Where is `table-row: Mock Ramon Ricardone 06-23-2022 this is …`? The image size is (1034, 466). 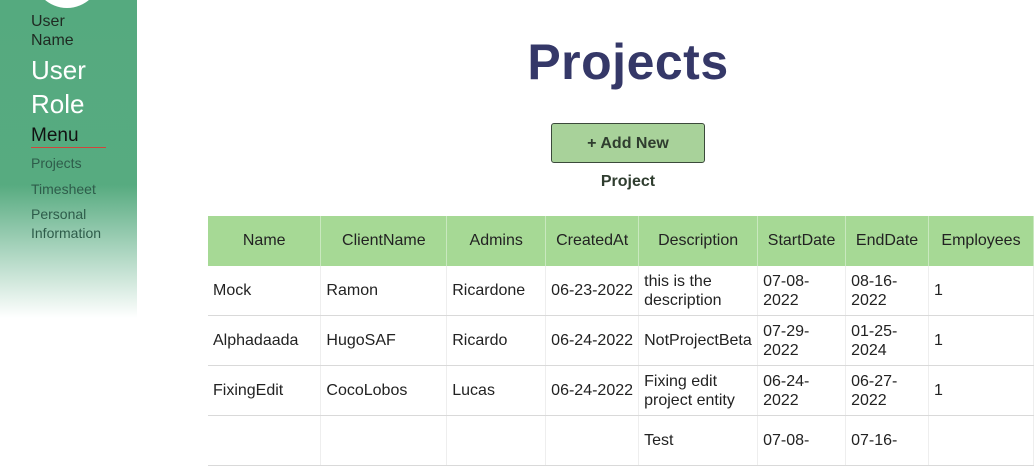
table-row: Mock Ramon Ricardone 06-23-2022 this is … is located at coordinates (621, 291).